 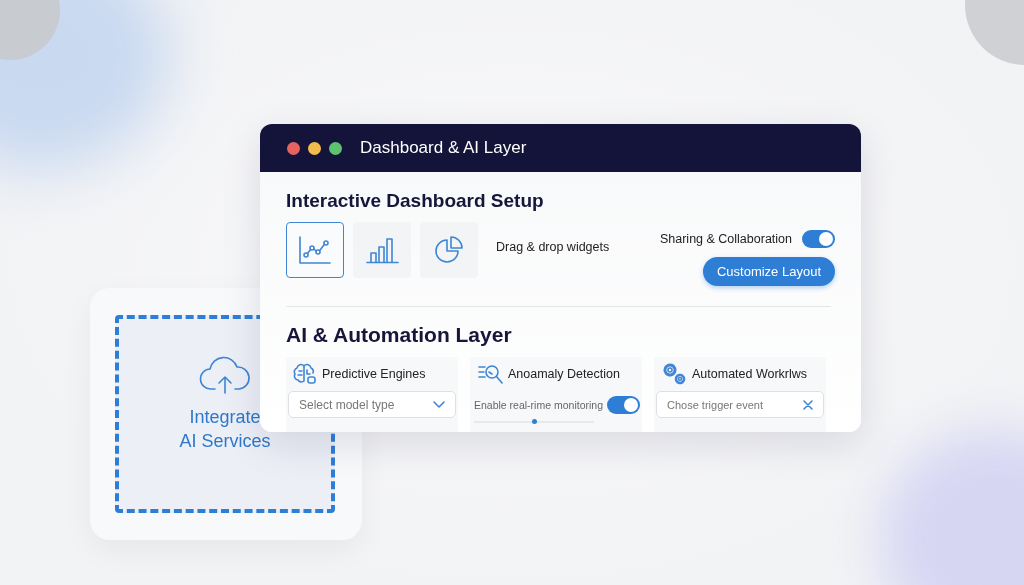 What do you see at coordinates (305, 374) in the screenshot?
I see `brain-icon` at bounding box center [305, 374].